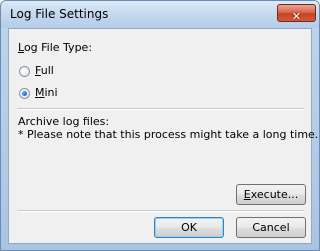 Image resolution: width=320 pixels, height=251 pixels. What do you see at coordinates (46, 92) in the screenshot?
I see `radio-mini-label: Mini` at bounding box center [46, 92].